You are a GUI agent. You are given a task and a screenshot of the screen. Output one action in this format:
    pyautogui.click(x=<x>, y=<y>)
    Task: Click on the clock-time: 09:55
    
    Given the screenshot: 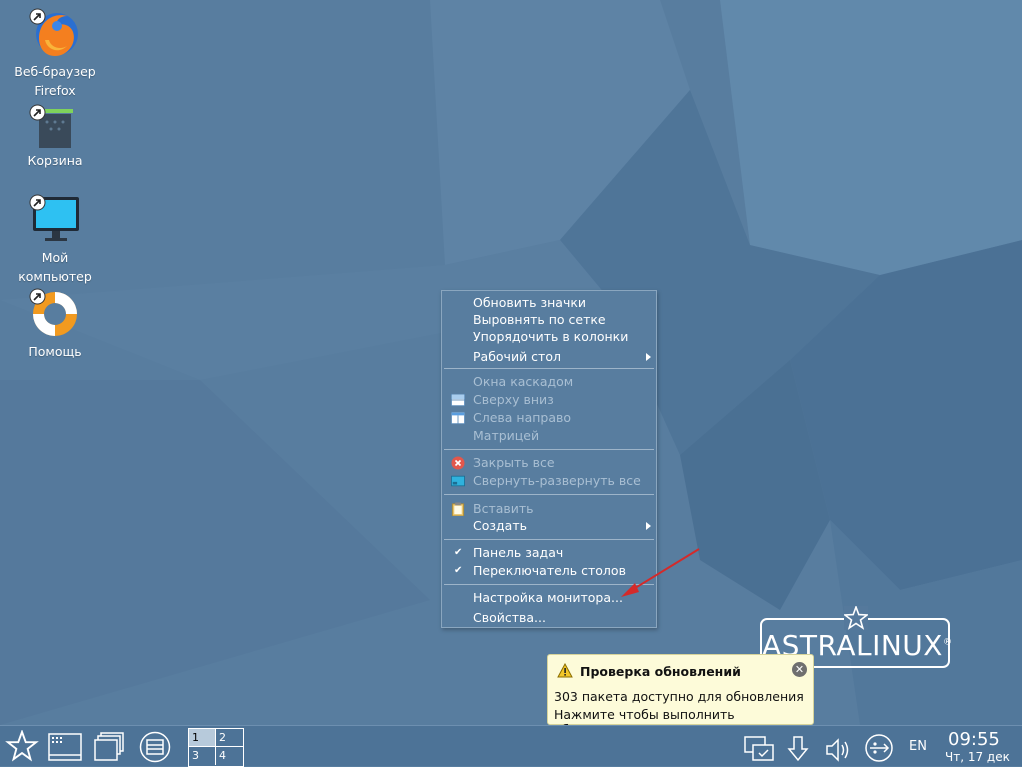 What is the action you would take?
    pyautogui.click(x=974, y=739)
    